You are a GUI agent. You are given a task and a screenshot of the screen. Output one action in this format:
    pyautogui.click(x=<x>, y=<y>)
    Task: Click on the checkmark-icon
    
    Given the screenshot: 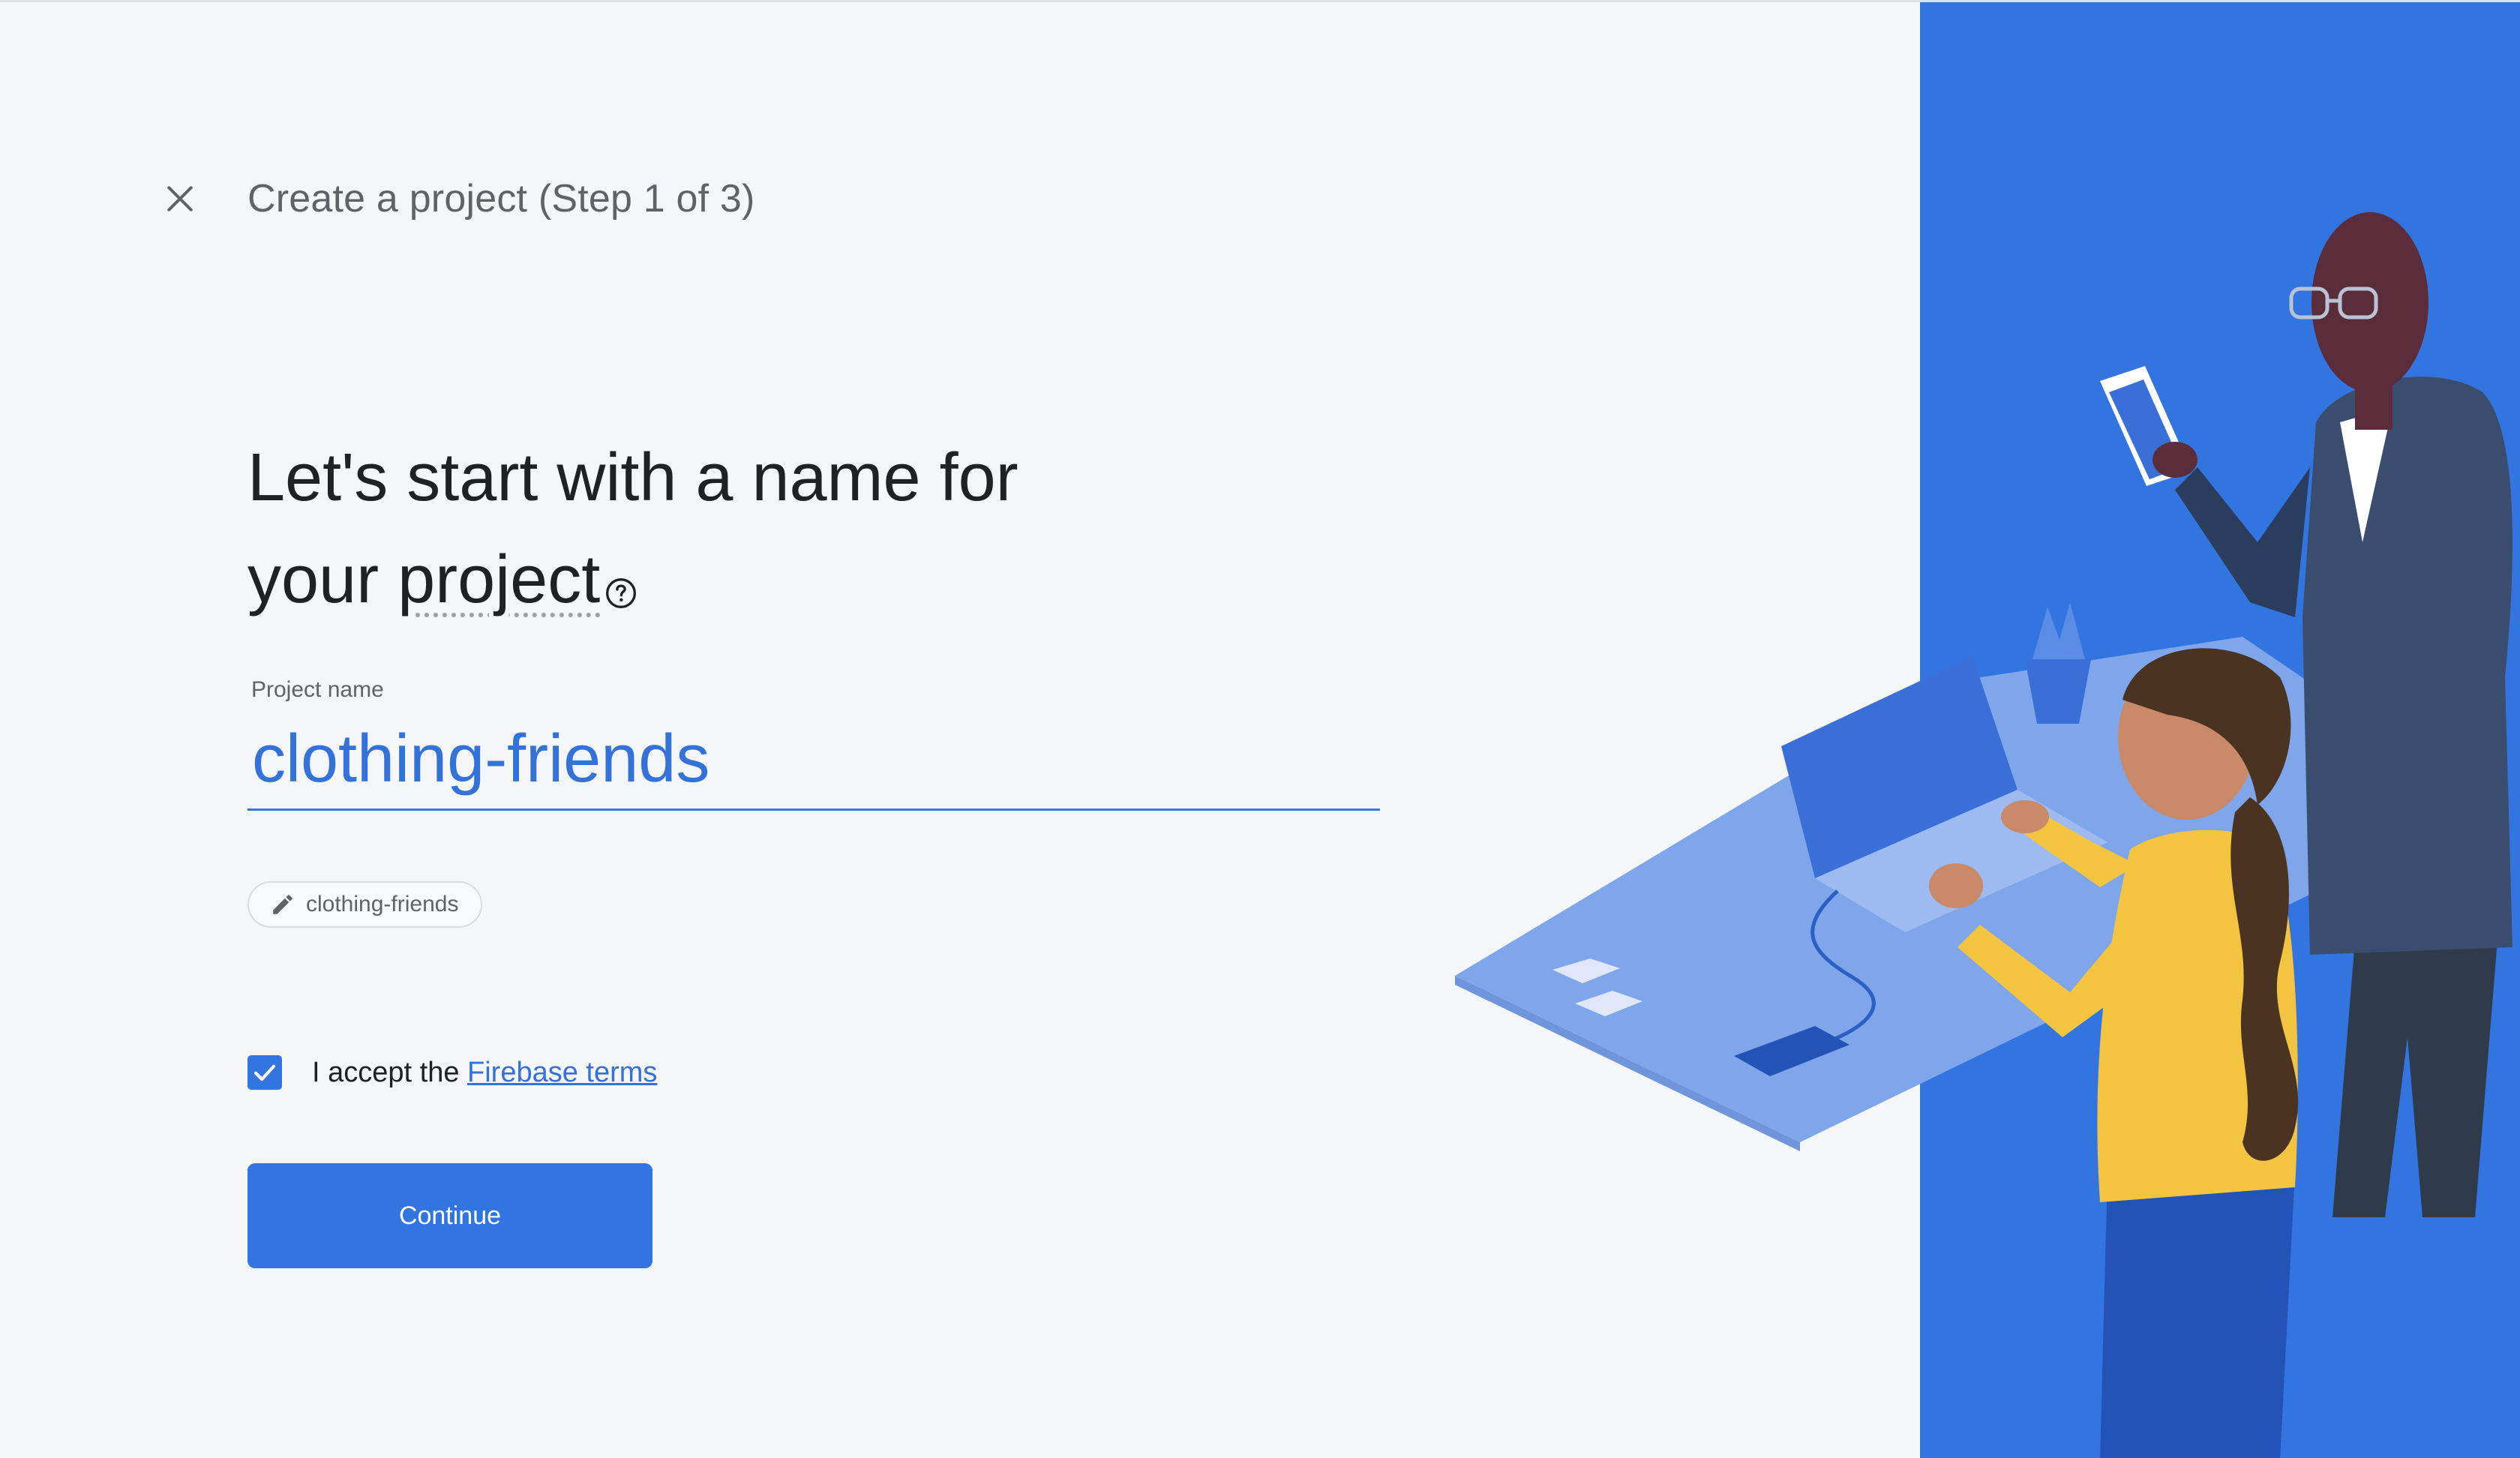 What is the action you would take?
    pyautogui.click(x=265, y=1073)
    